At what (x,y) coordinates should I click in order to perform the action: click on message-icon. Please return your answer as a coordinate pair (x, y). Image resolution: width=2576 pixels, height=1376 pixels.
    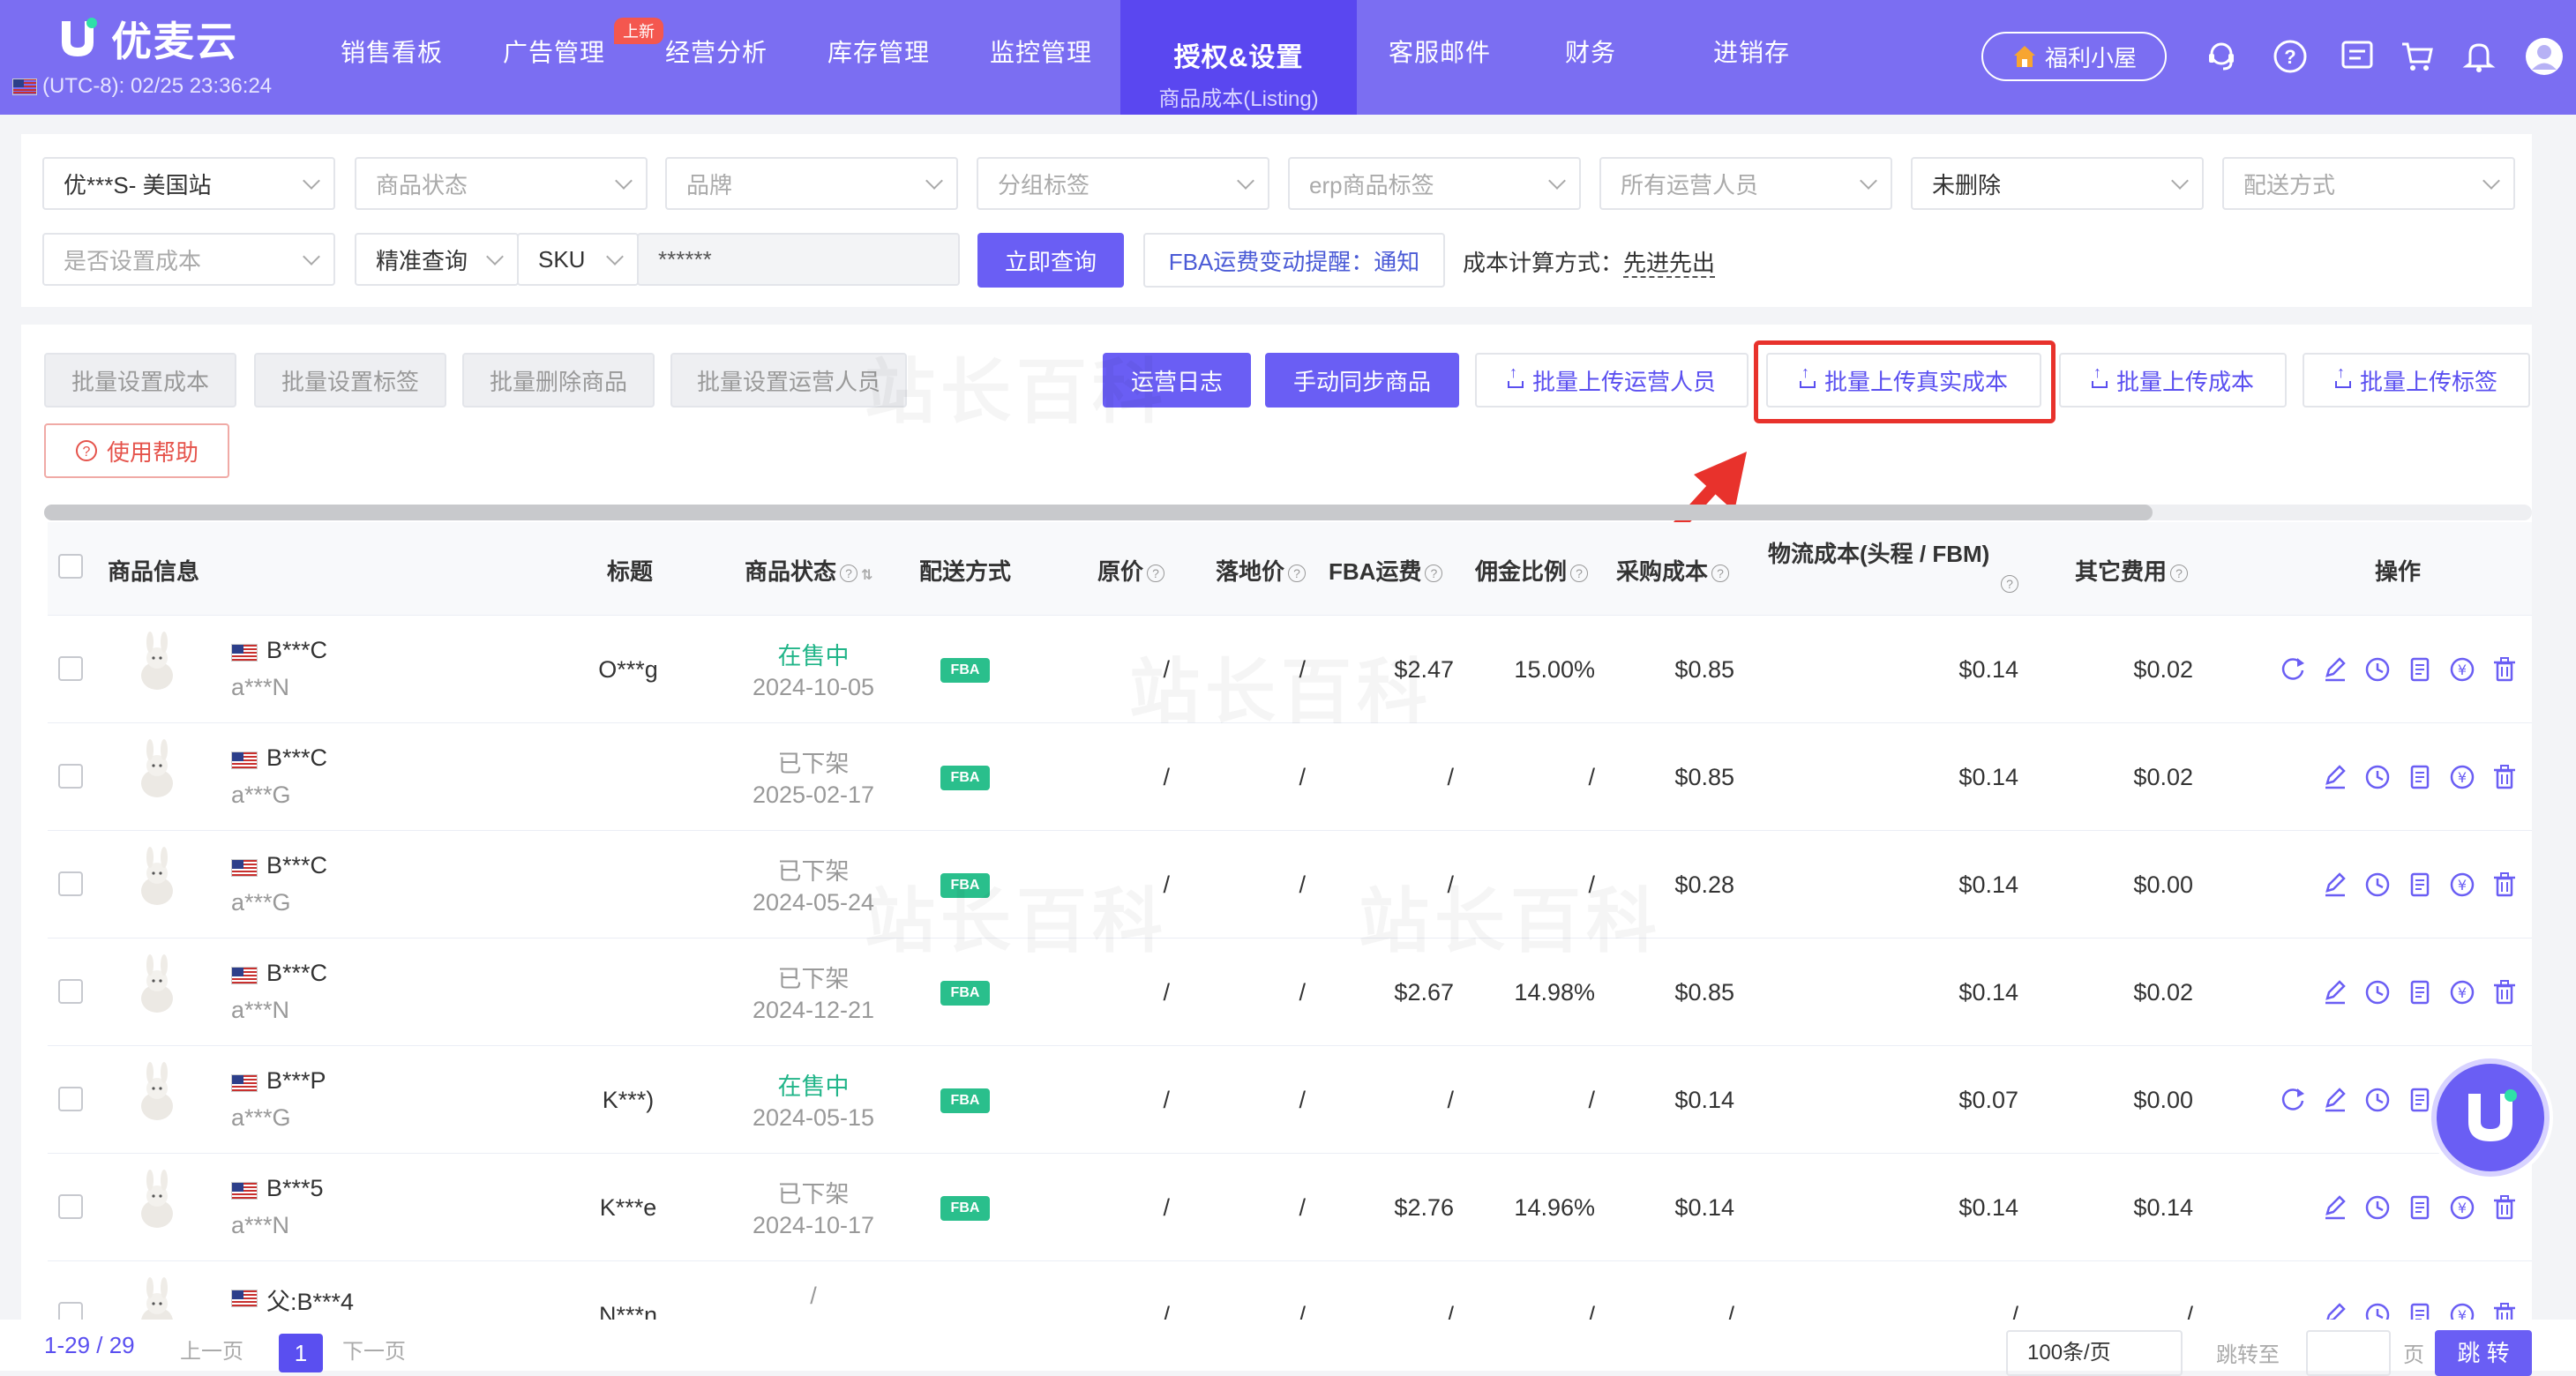
    Looking at the image, I should click on (2358, 56).